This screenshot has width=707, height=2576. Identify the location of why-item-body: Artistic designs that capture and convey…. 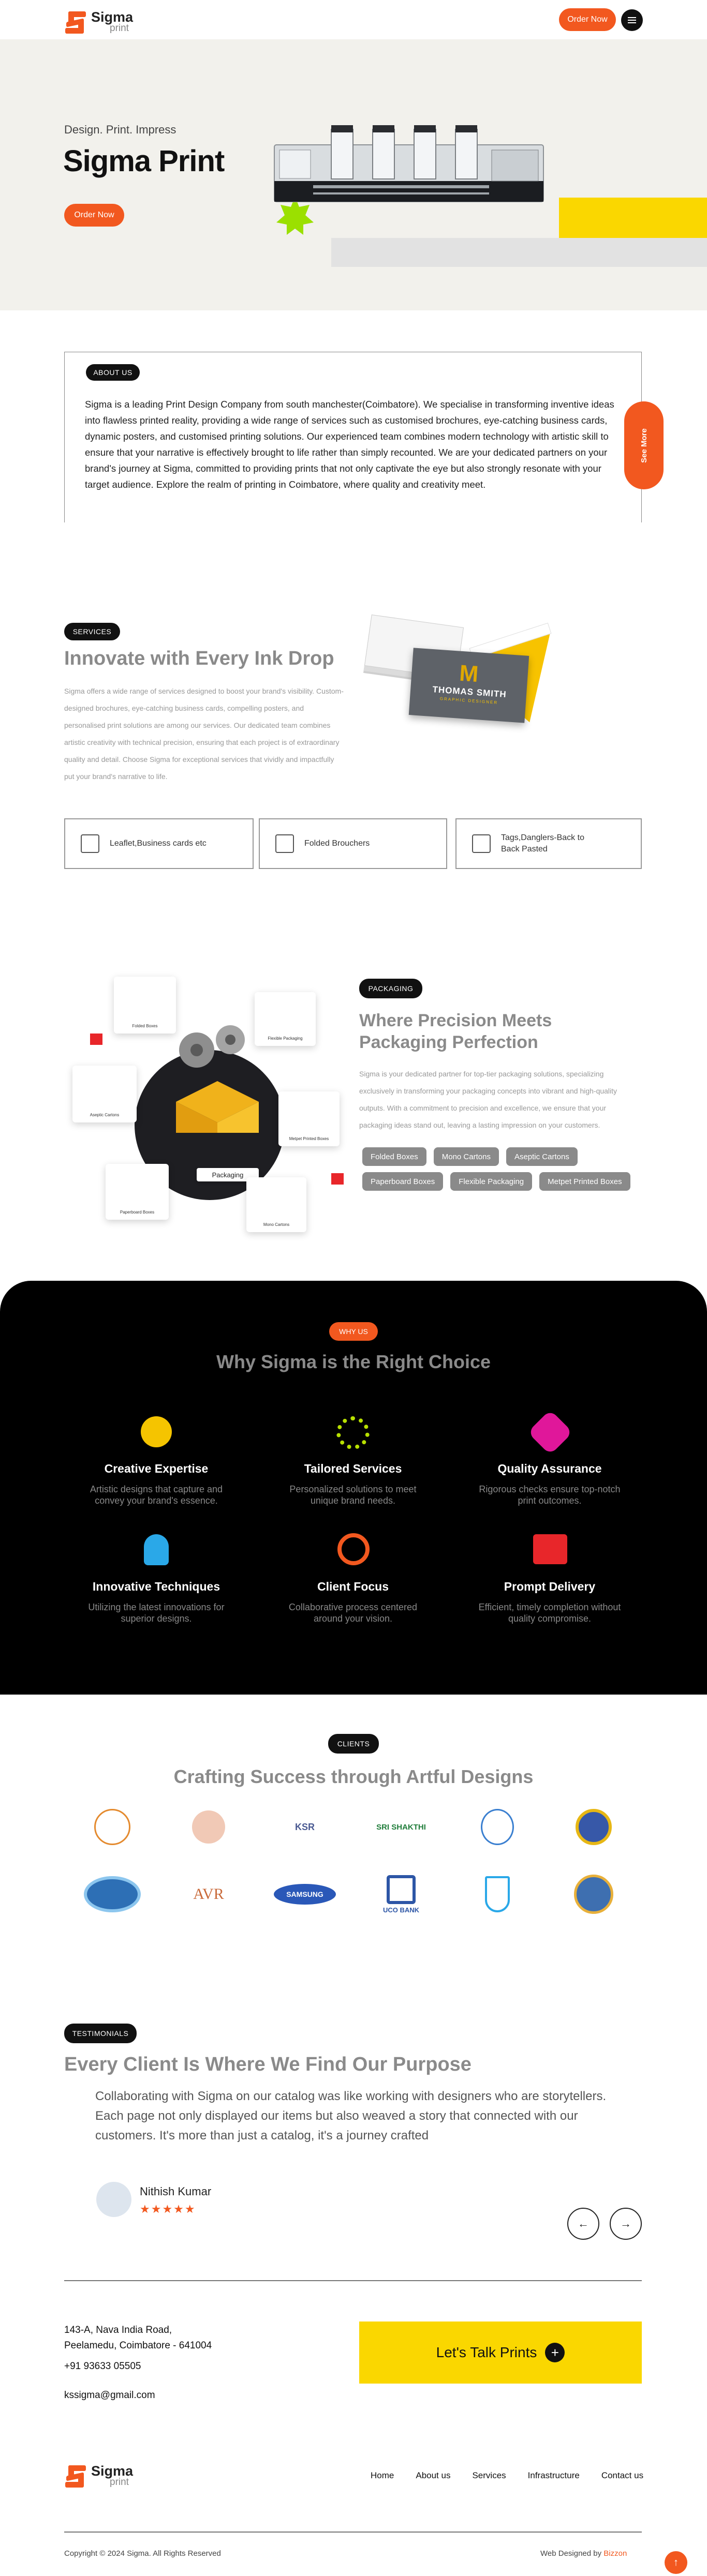
(157, 1495).